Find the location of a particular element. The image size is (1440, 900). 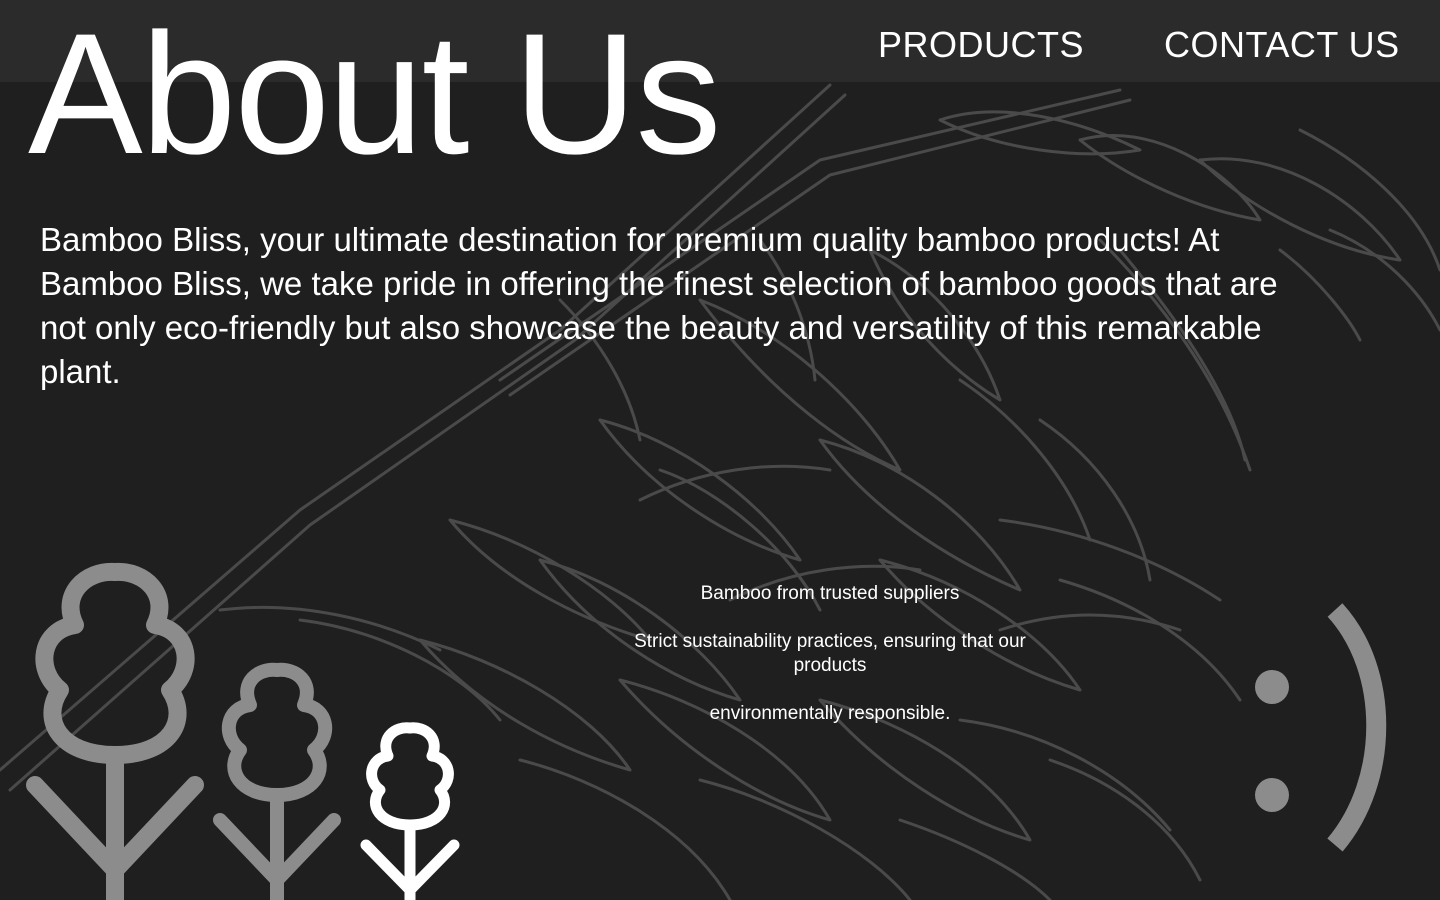

page-title: About Us is located at coordinates (374, 95).